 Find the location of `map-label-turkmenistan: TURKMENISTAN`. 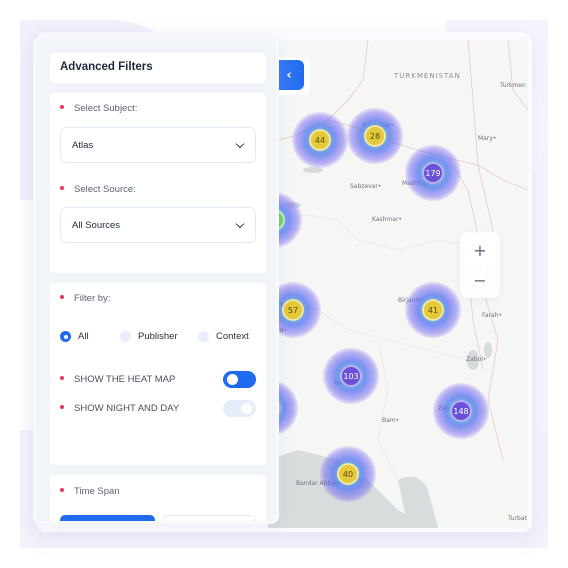

map-label-turkmenistan: TURKMENISTAN is located at coordinates (427, 76).